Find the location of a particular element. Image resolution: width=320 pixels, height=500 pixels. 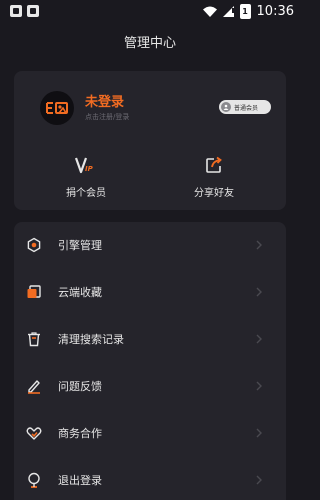

header: 管理中心 is located at coordinates (150, 41).